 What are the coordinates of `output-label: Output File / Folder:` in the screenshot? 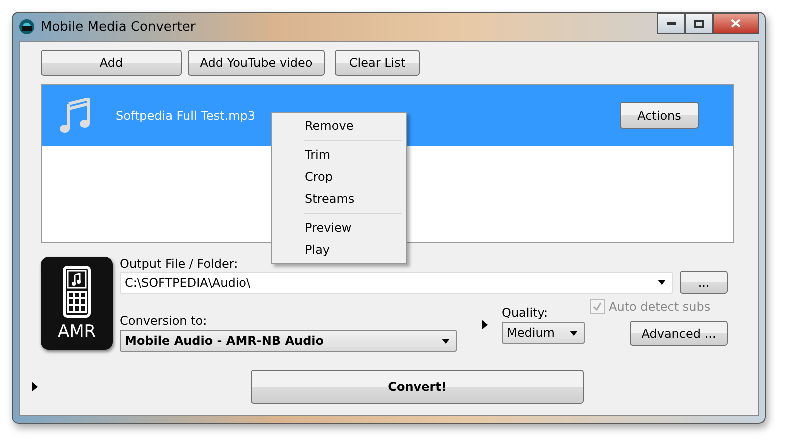 It's located at (180, 264).